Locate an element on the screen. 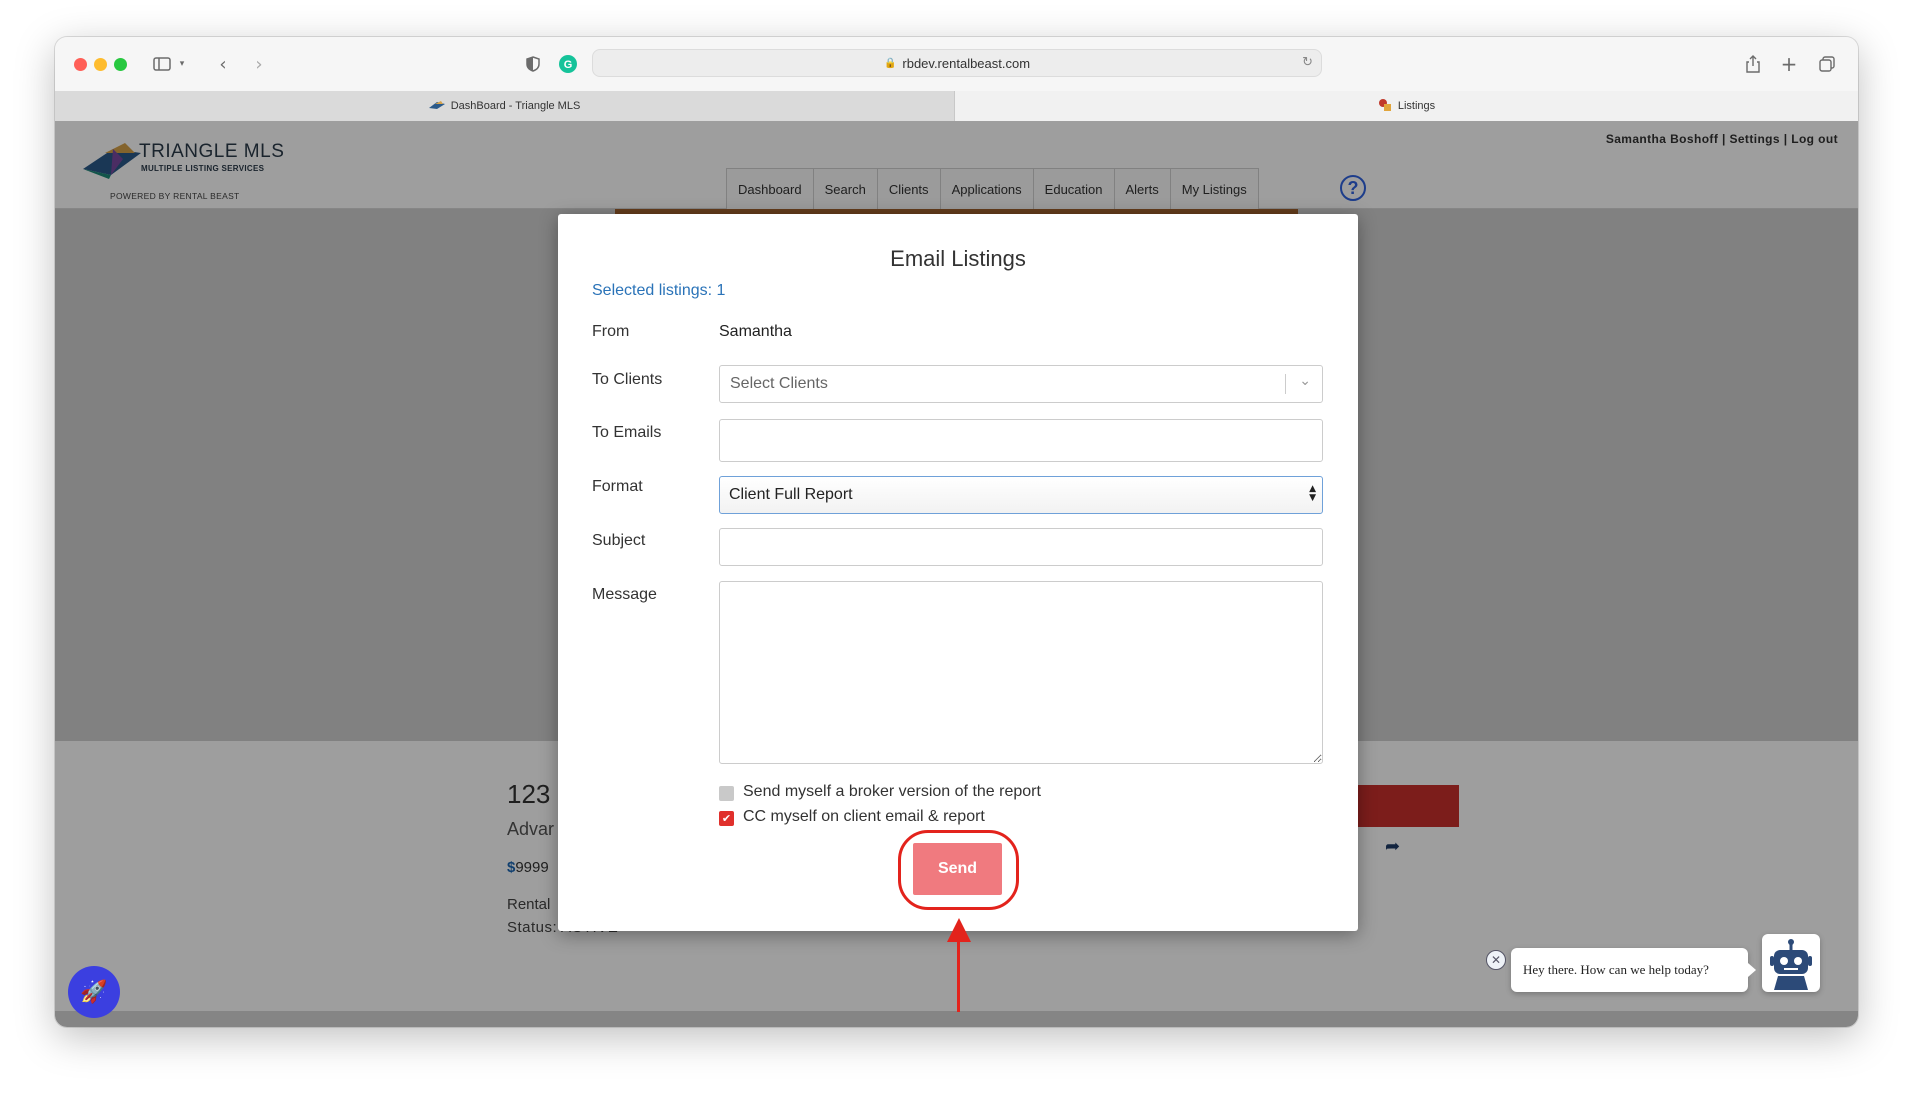 This screenshot has height=1101, width=1911. subject-input is located at coordinates (1021, 547).